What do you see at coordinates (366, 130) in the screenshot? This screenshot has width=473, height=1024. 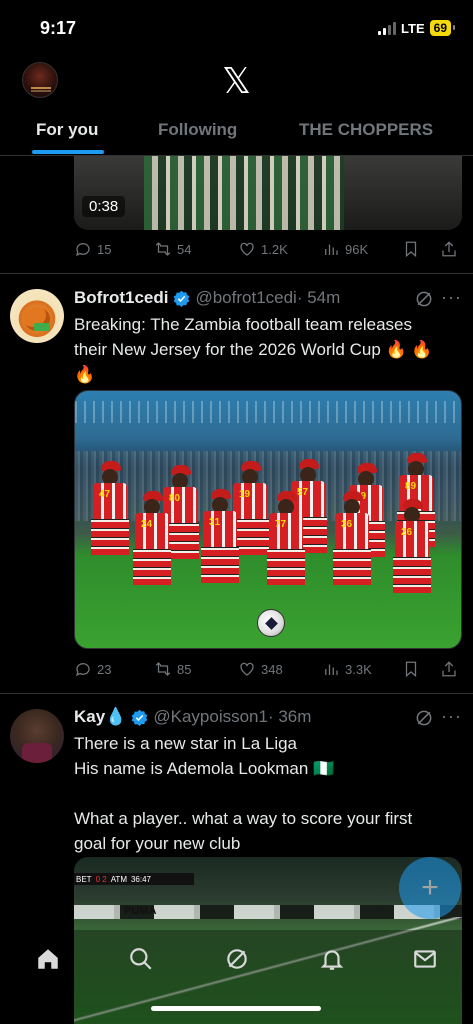 I see `tab-the-choppers: THE CHOPPERS` at bounding box center [366, 130].